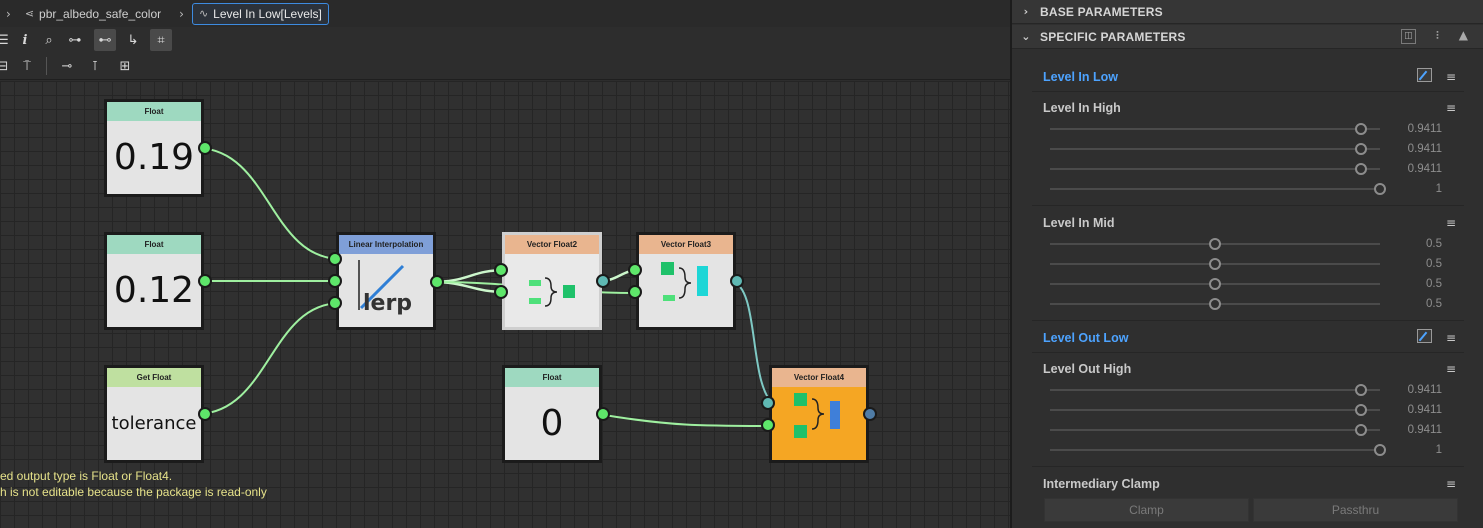  What do you see at coordinates (7, 40) in the screenshot?
I see `list-icon: ☰` at bounding box center [7, 40].